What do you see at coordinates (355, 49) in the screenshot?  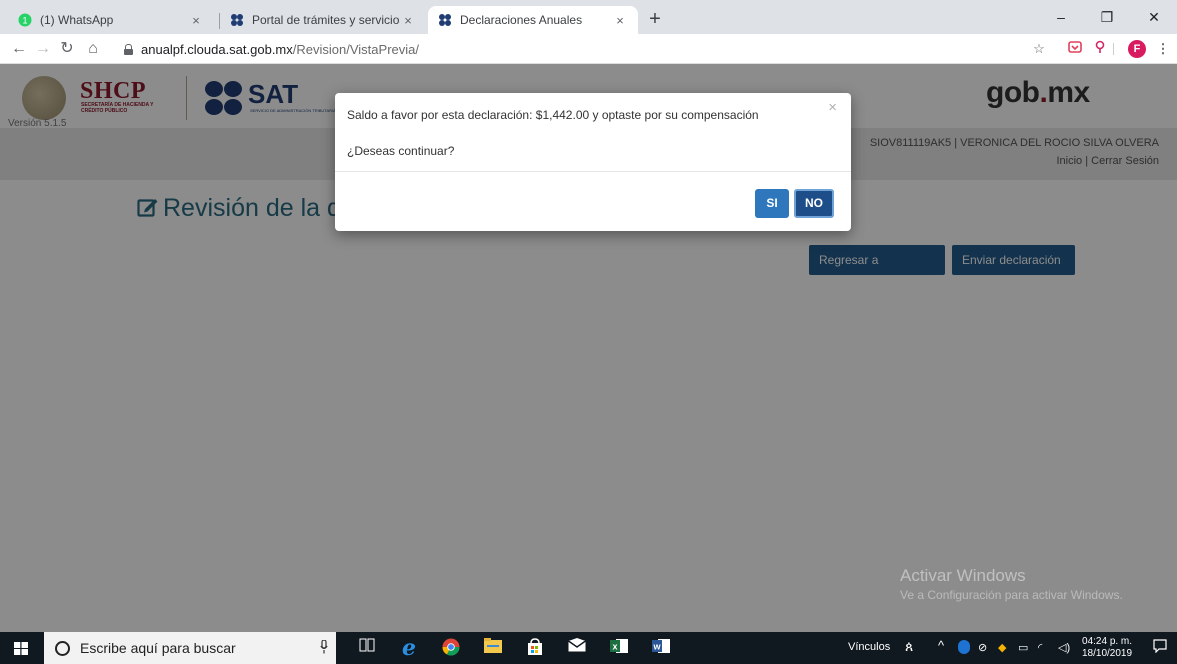 I see `url-path: /Revision/VistaPrevia/` at bounding box center [355, 49].